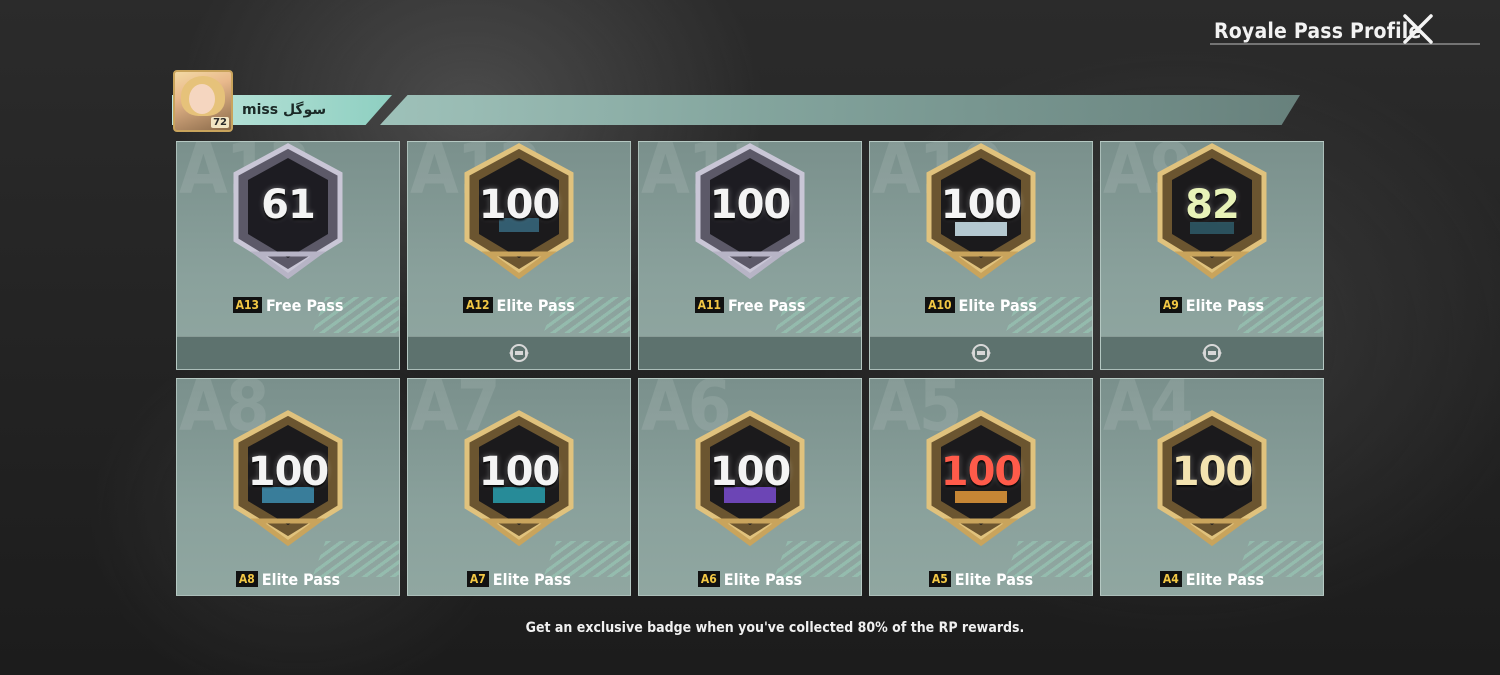 This screenshot has height=675, width=1500. I want to click on badge-icon: 61, so click(288, 212).